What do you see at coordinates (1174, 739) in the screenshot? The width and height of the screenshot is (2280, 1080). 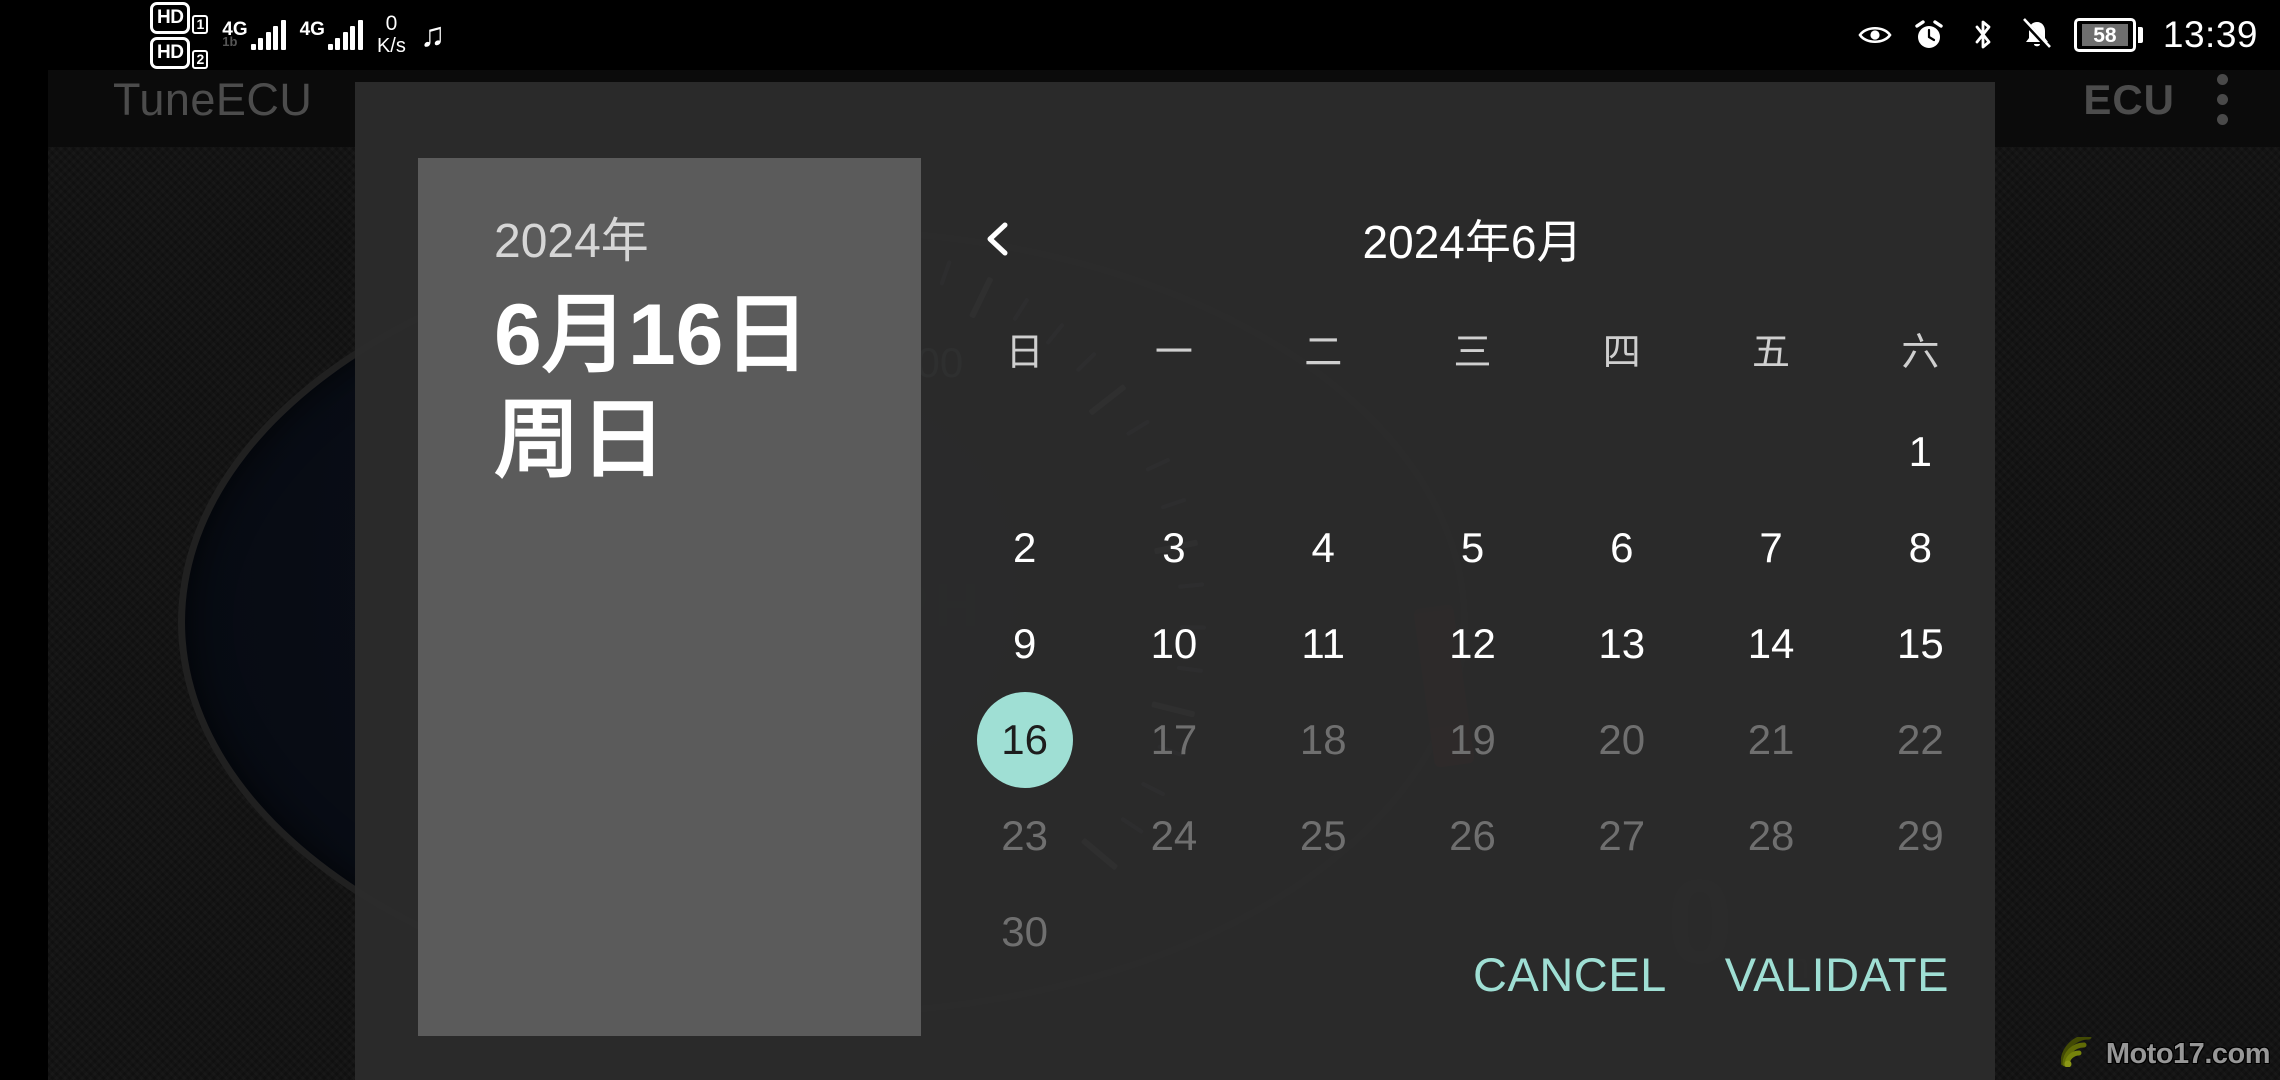 I see `day-cell: 17` at bounding box center [1174, 739].